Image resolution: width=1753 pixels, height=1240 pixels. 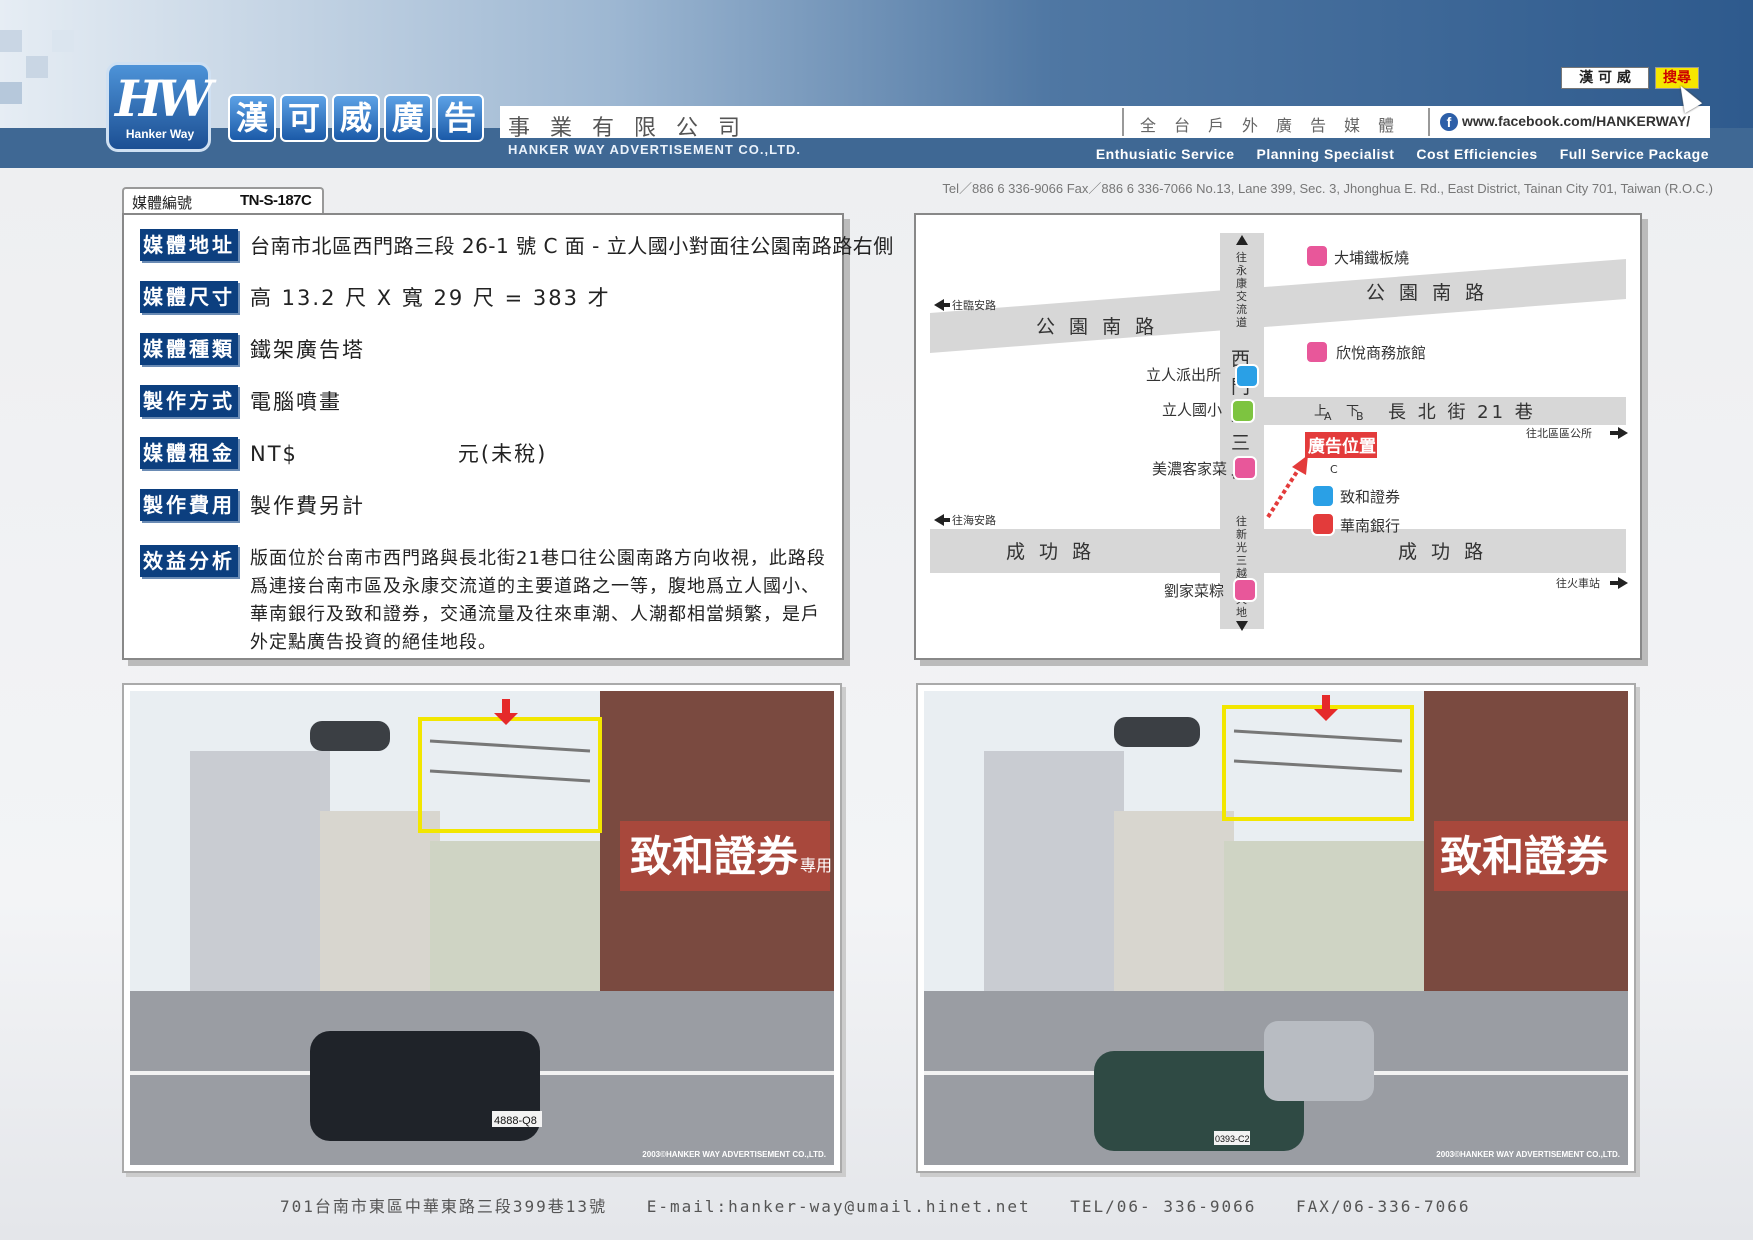 I want to click on facebook-link: www.facebook.com/HANKERWAY/, so click(x=1576, y=121).